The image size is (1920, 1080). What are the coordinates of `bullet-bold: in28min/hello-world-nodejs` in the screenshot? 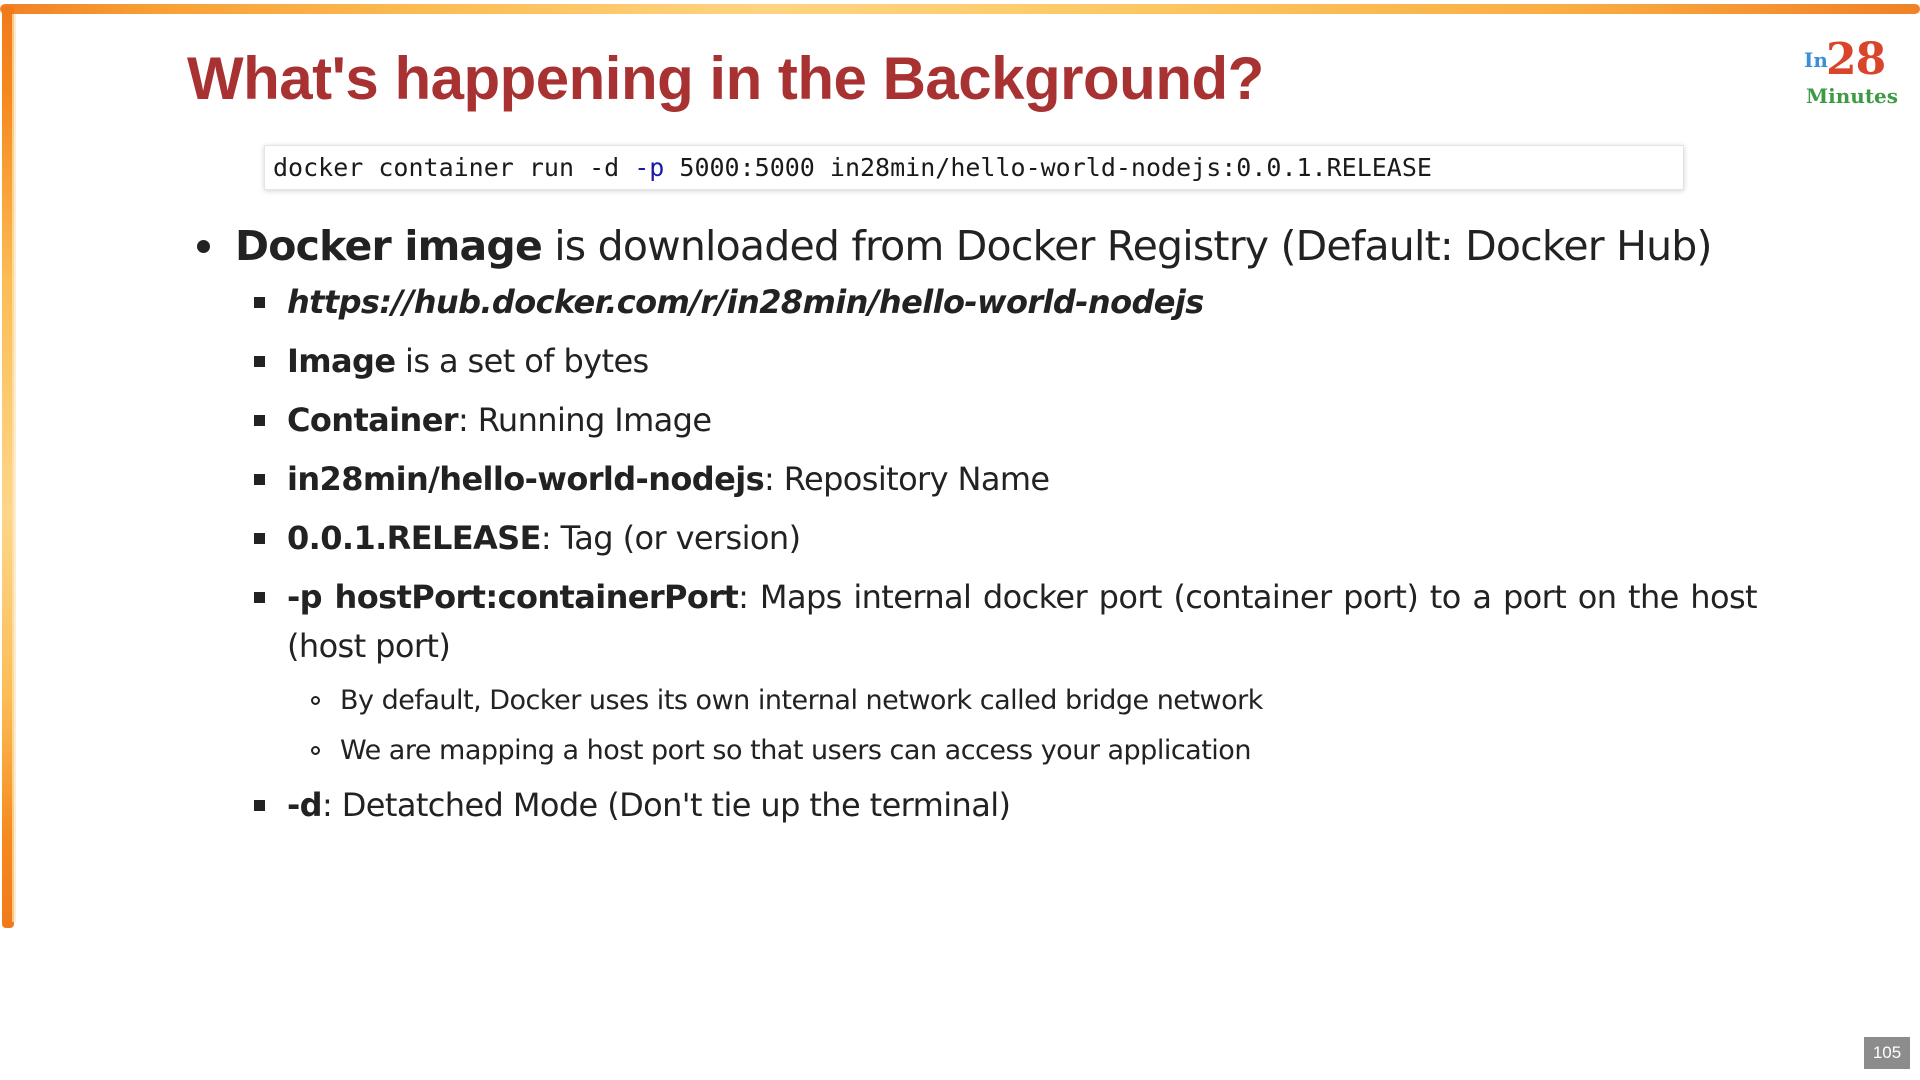 It's located at (526, 479).